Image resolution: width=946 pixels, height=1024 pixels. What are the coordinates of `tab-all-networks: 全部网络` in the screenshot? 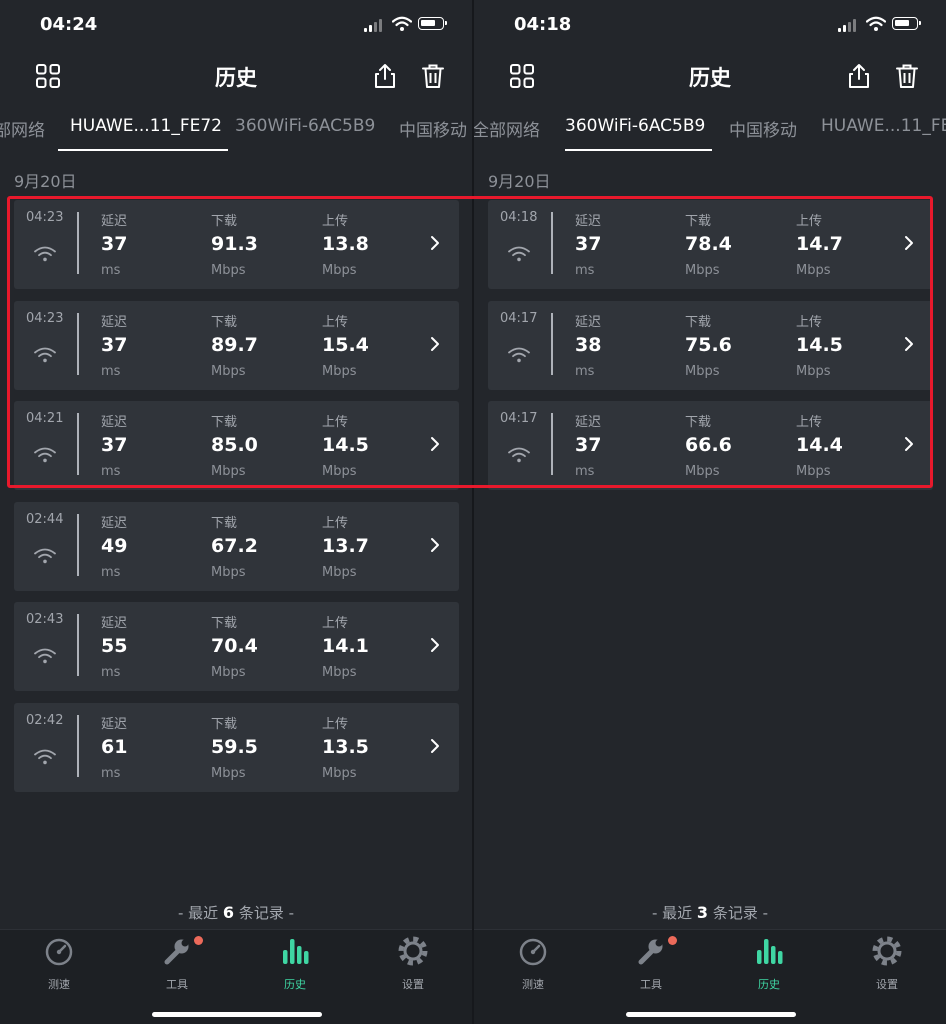 It's located at (507, 128).